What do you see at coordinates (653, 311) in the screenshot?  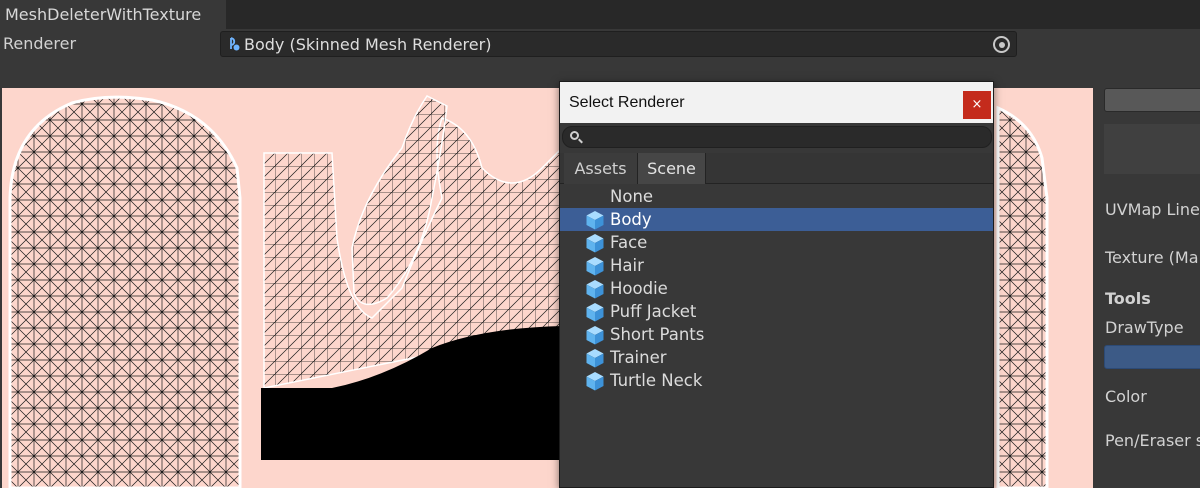 I see `list-item-label: Puff Jacket` at bounding box center [653, 311].